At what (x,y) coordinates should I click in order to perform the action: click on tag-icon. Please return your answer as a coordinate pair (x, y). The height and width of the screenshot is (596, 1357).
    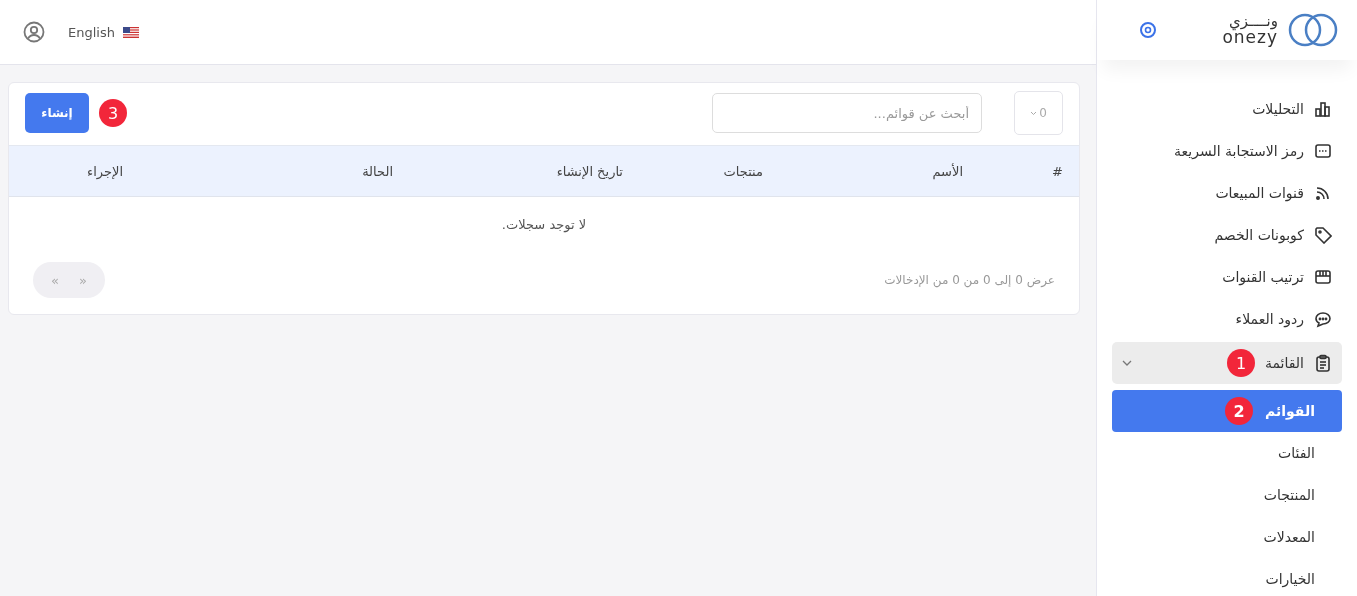
    Looking at the image, I should click on (1323, 235).